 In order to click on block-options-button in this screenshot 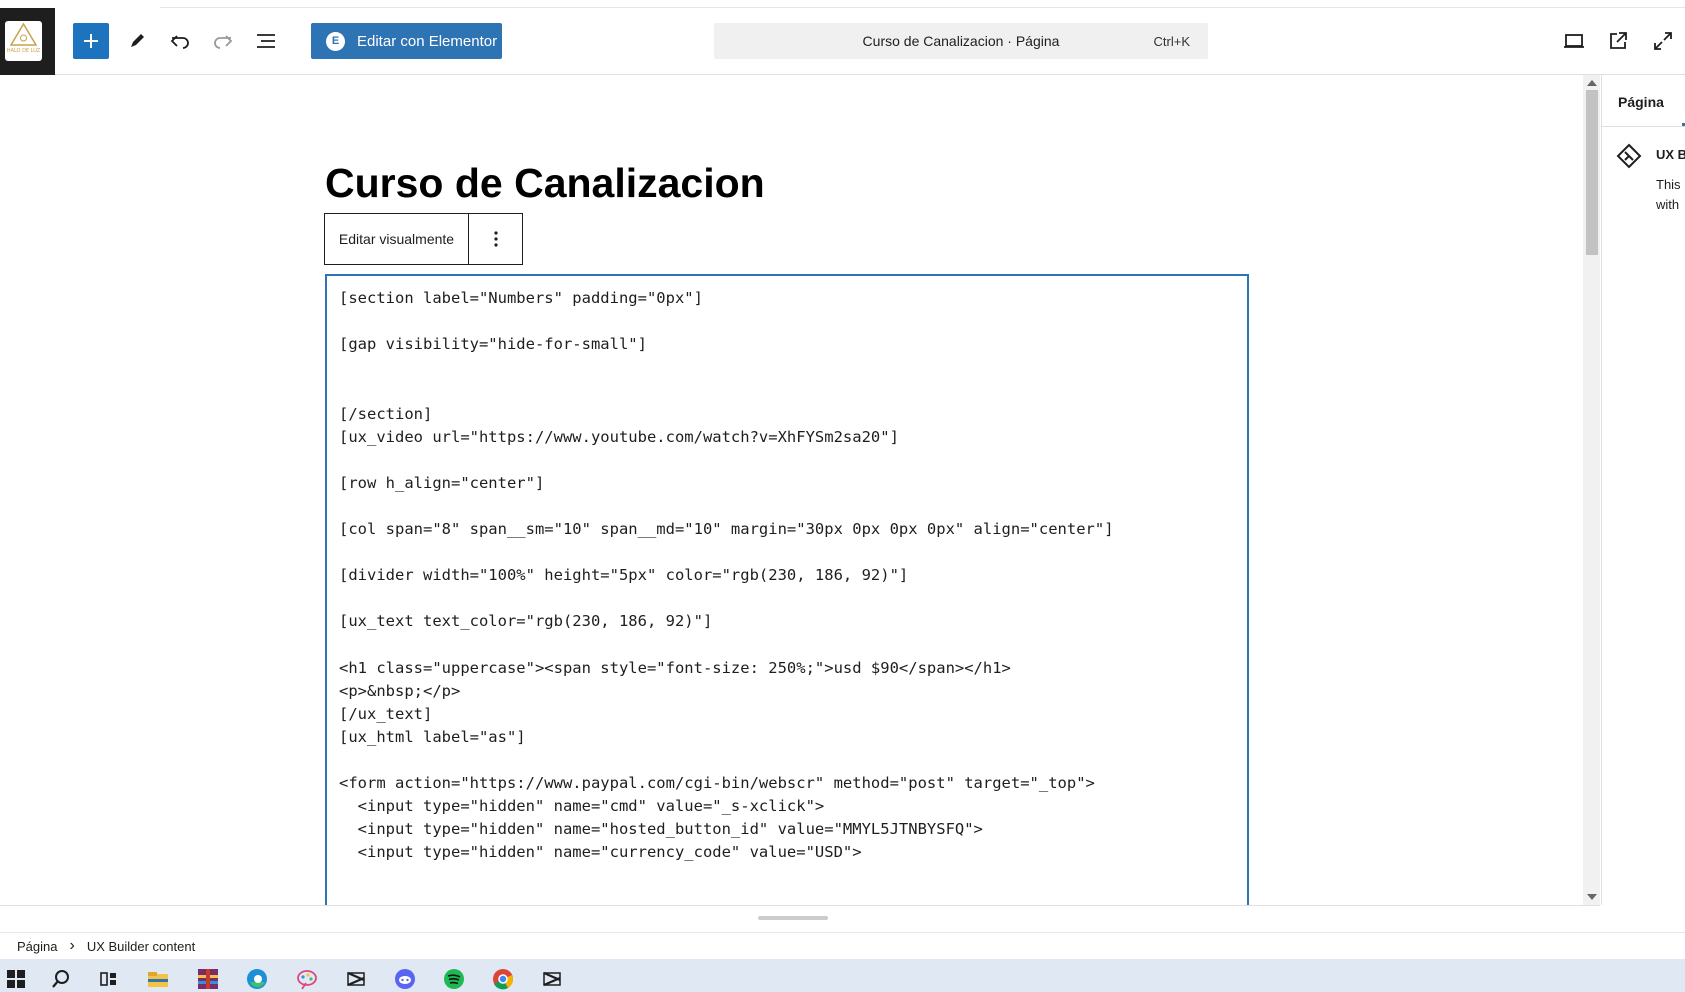, I will do `click(495, 239)`.